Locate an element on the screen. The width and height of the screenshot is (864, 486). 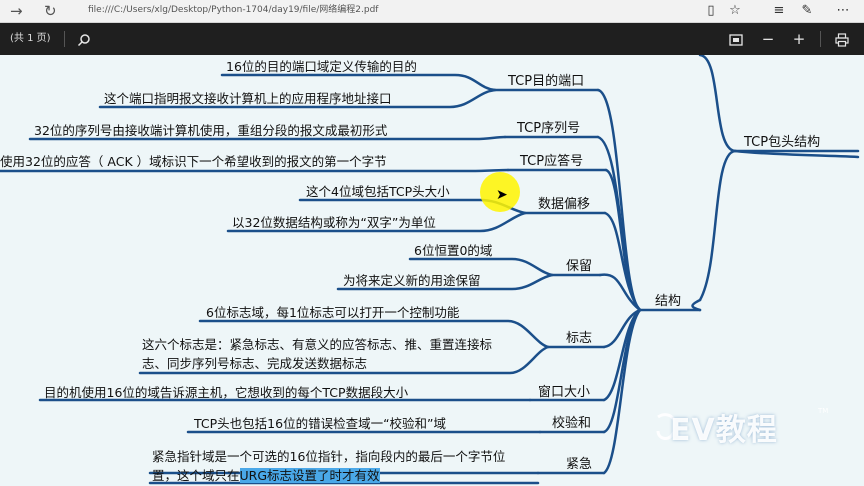
reading-view-icon: ▯ is located at coordinates (711, 11).